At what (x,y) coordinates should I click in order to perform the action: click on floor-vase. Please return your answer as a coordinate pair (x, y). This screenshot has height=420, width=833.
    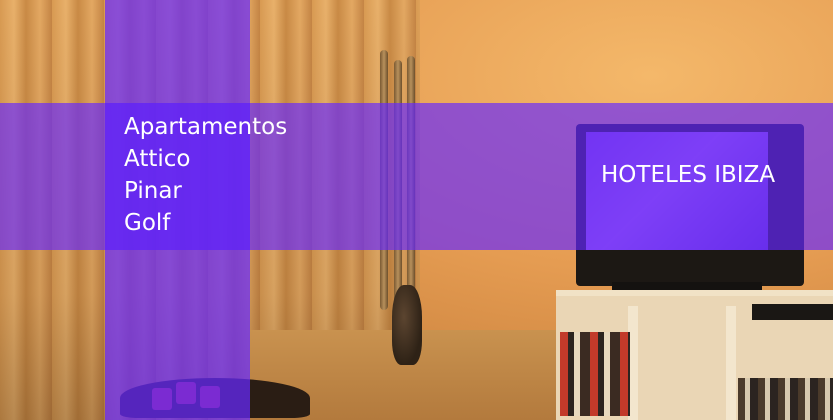
    Looking at the image, I should click on (407, 325).